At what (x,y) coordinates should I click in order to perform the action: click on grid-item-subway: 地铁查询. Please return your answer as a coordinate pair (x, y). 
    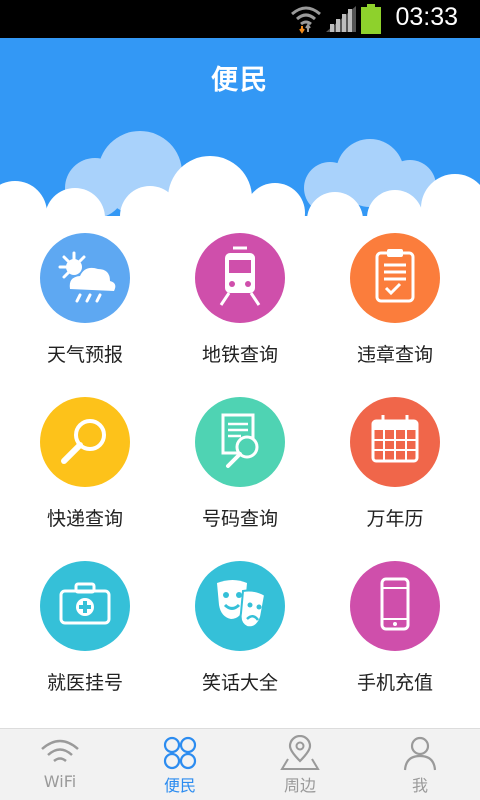
    Looking at the image, I should click on (240, 310).